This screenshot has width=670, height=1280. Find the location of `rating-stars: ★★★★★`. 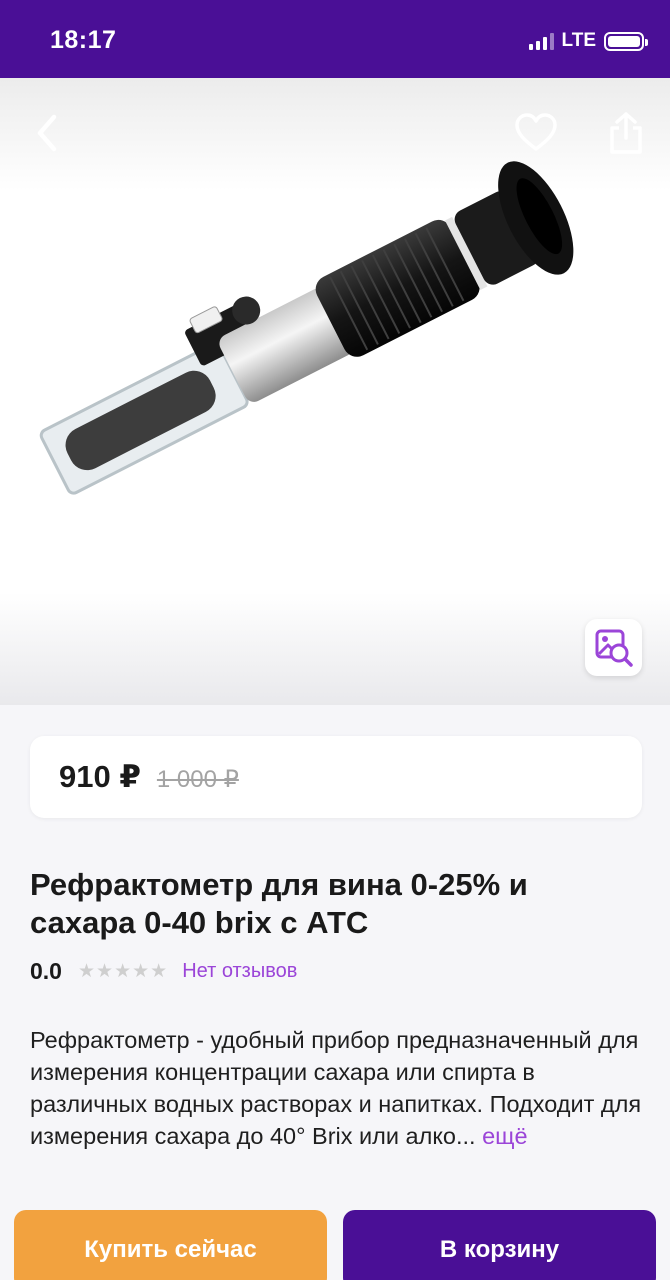

rating-stars: ★★★★★ is located at coordinates (123, 971).